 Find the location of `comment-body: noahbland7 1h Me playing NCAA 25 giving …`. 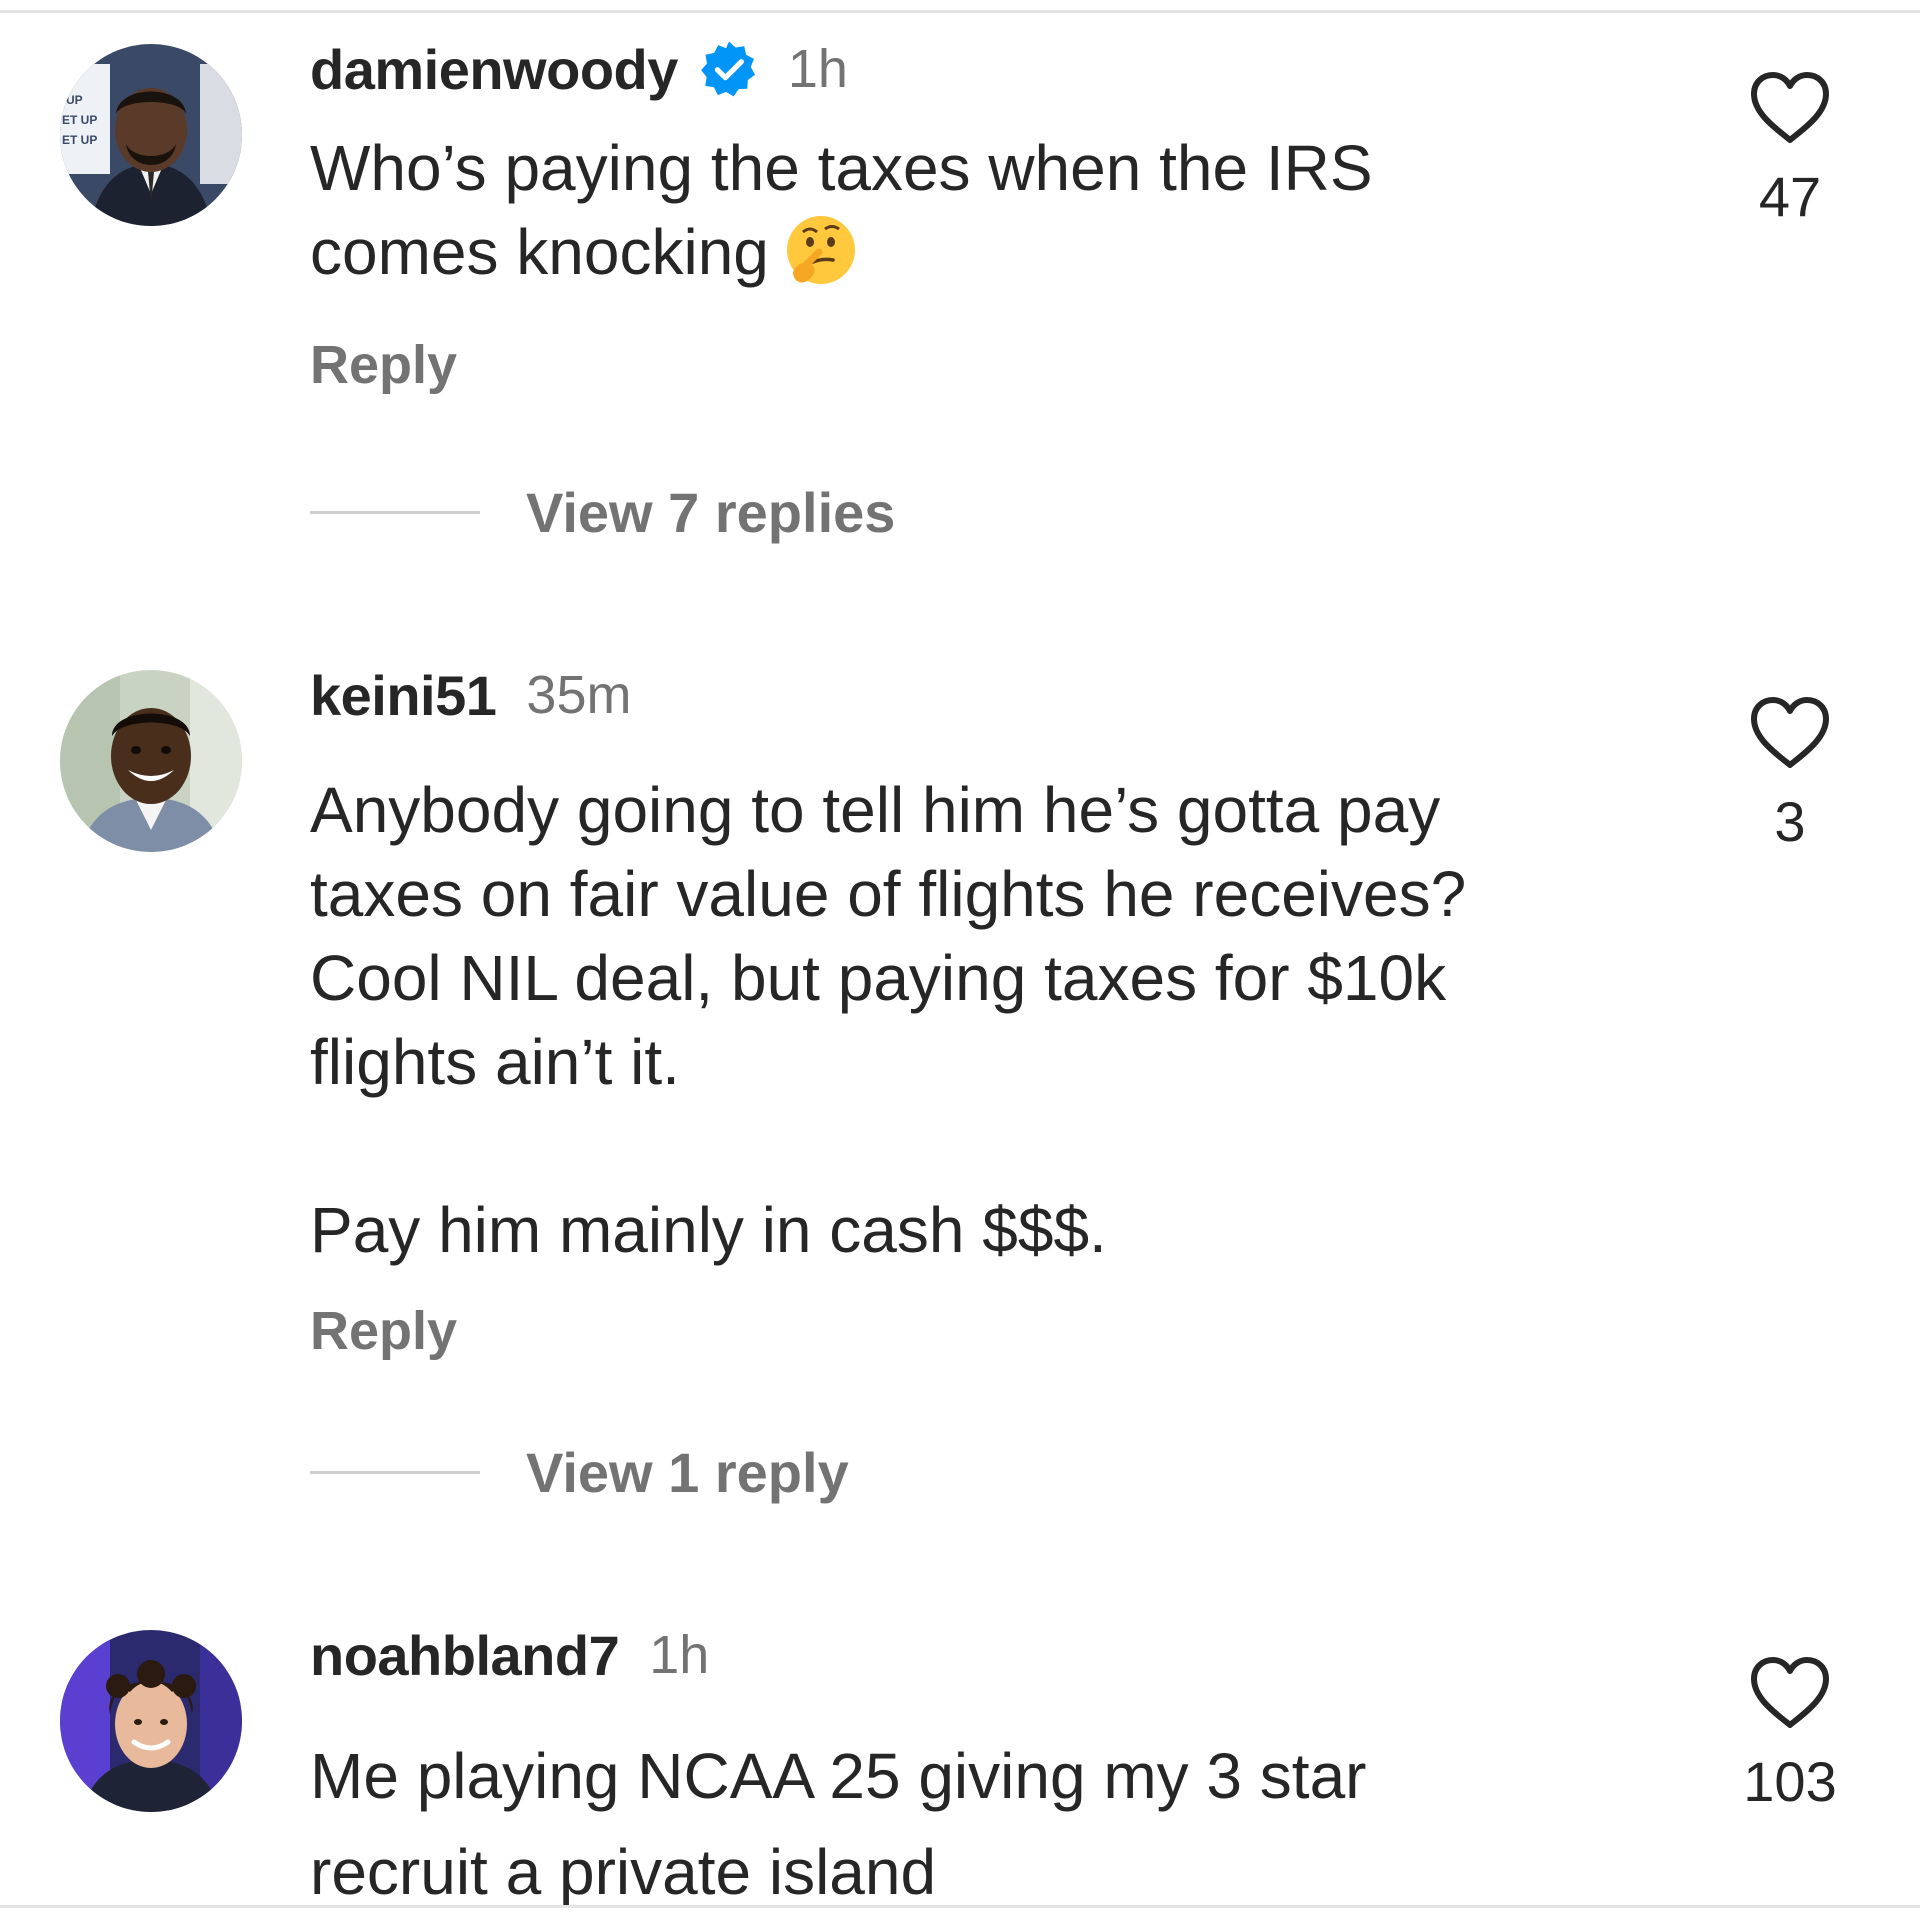

comment-body: noahbland7 1h Me playing NCAA 25 giving … is located at coordinates (960, 1770).